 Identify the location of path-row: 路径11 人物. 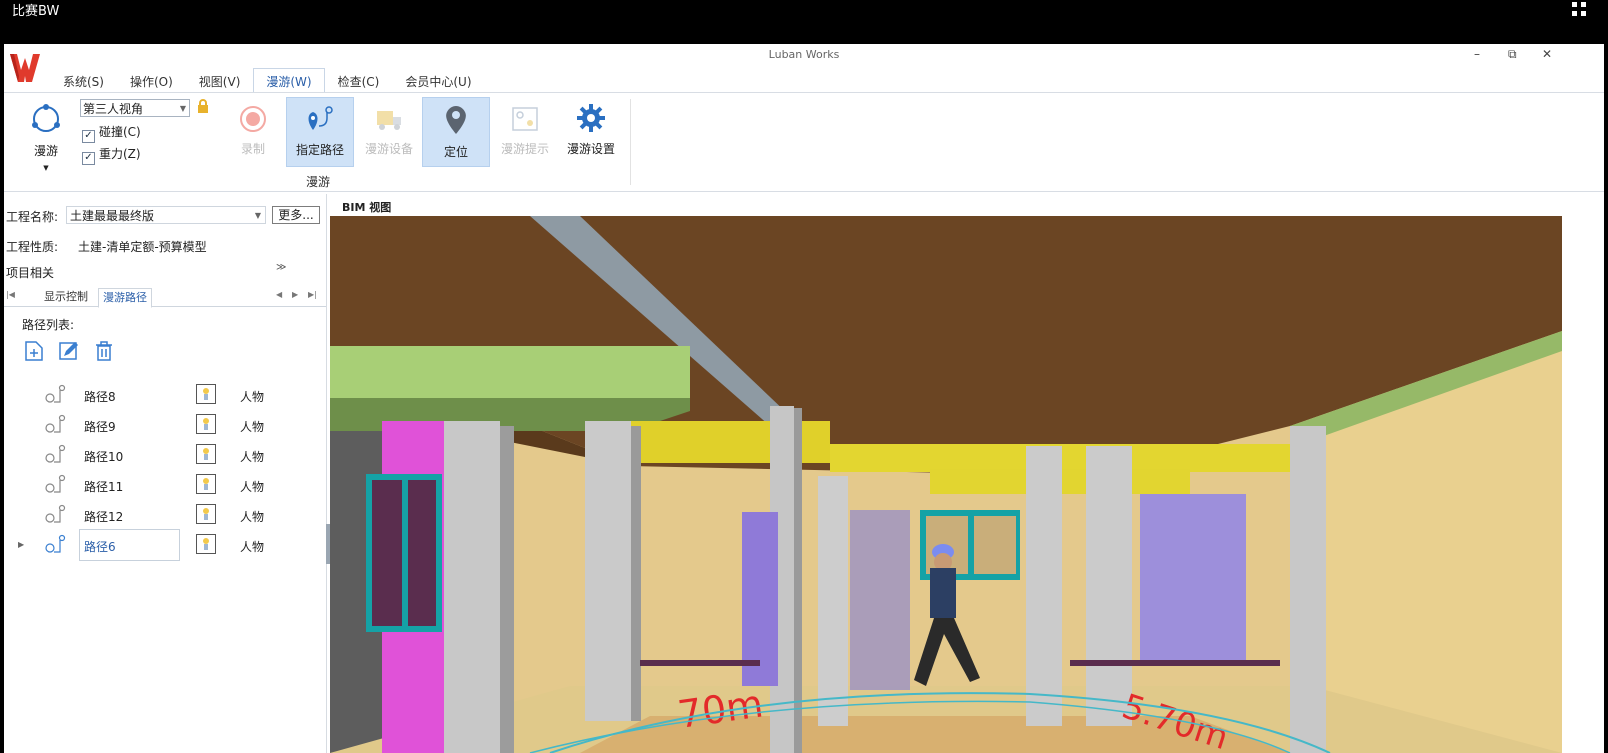
(164, 485).